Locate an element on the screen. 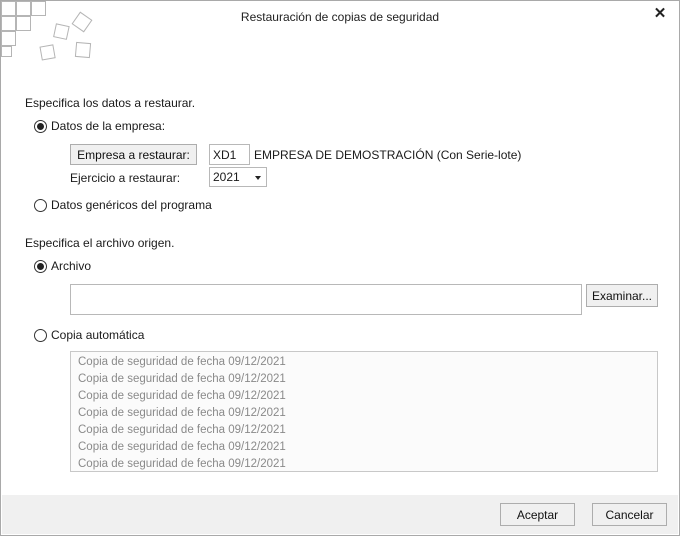 The height and width of the screenshot is (536, 680). source-section-heading: Especifica el archivo origen. is located at coordinates (100, 243).